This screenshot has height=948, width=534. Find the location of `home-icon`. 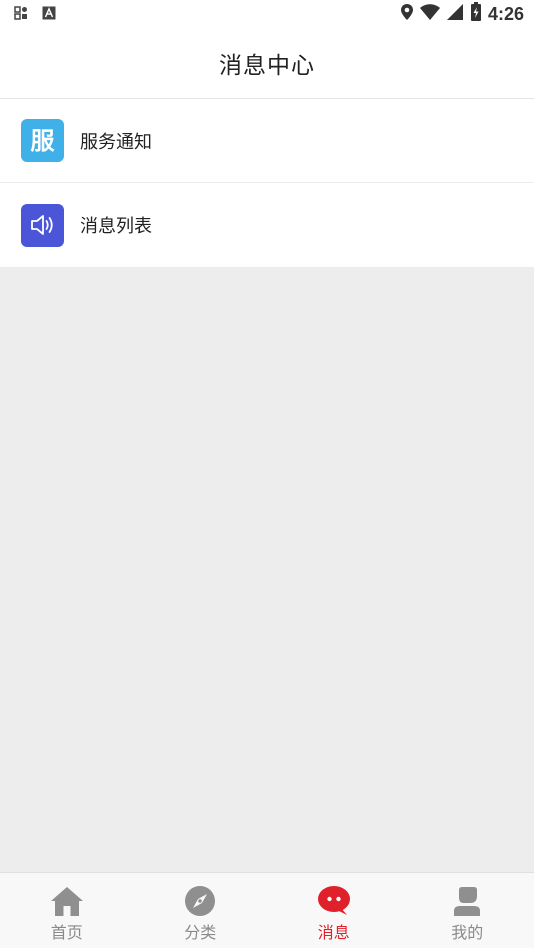

home-icon is located at coordinates (67, 901).